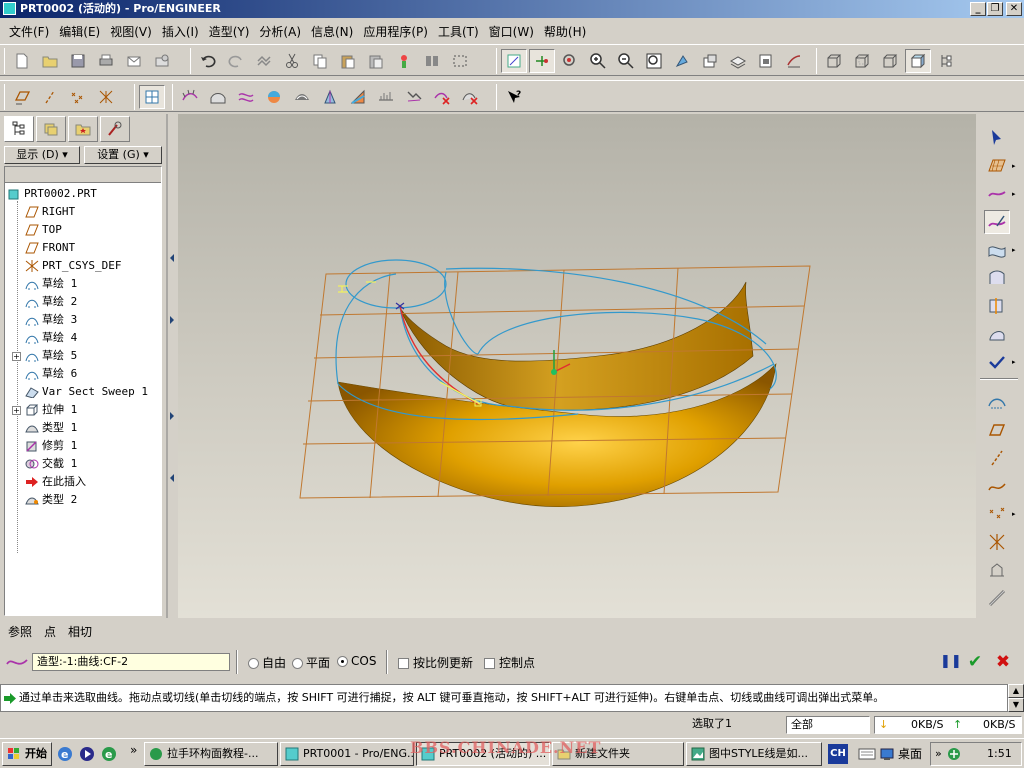 This screenshot has width=1024, height=768. What do you see at coordinates (51, 129) in the screenshot?
I see `folder-browser-tab-icon` at bounding box center [51, 129].